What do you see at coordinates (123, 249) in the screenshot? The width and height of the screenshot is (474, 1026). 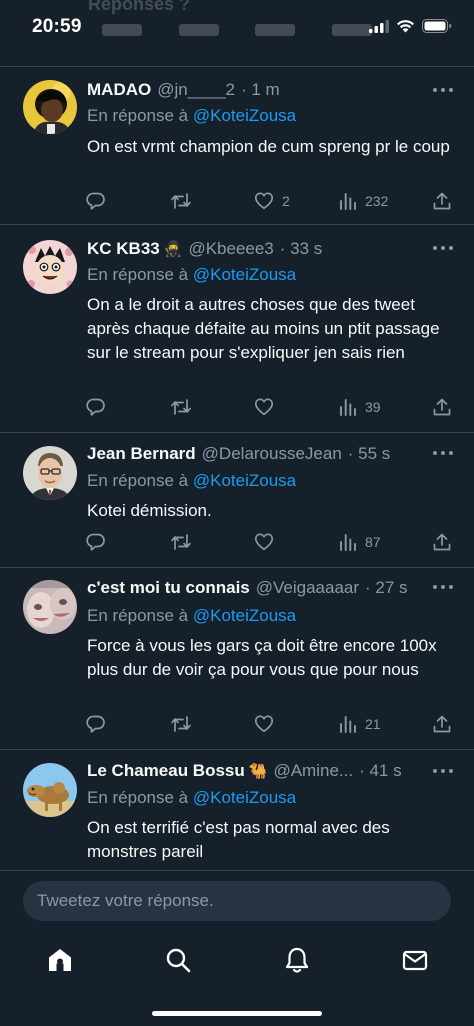 I see `display-name: KC KB33` at bounding box center [123, 249].